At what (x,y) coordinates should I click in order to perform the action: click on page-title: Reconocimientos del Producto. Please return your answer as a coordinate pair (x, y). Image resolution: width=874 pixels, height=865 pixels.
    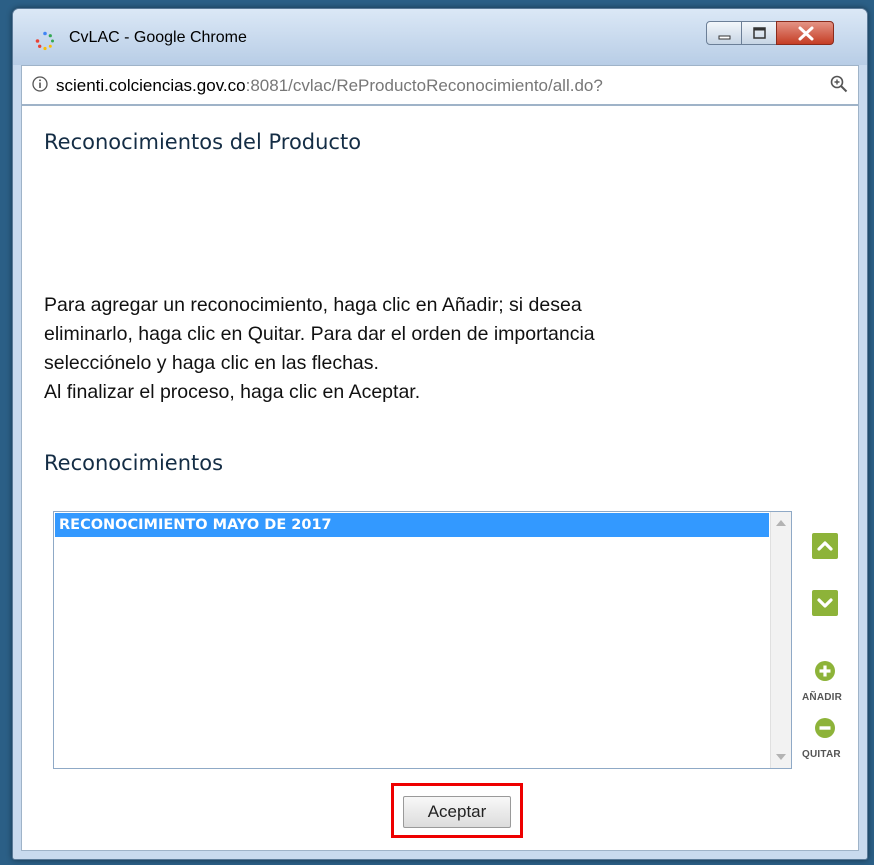
    Looking at the image, I should click on (203, 142).